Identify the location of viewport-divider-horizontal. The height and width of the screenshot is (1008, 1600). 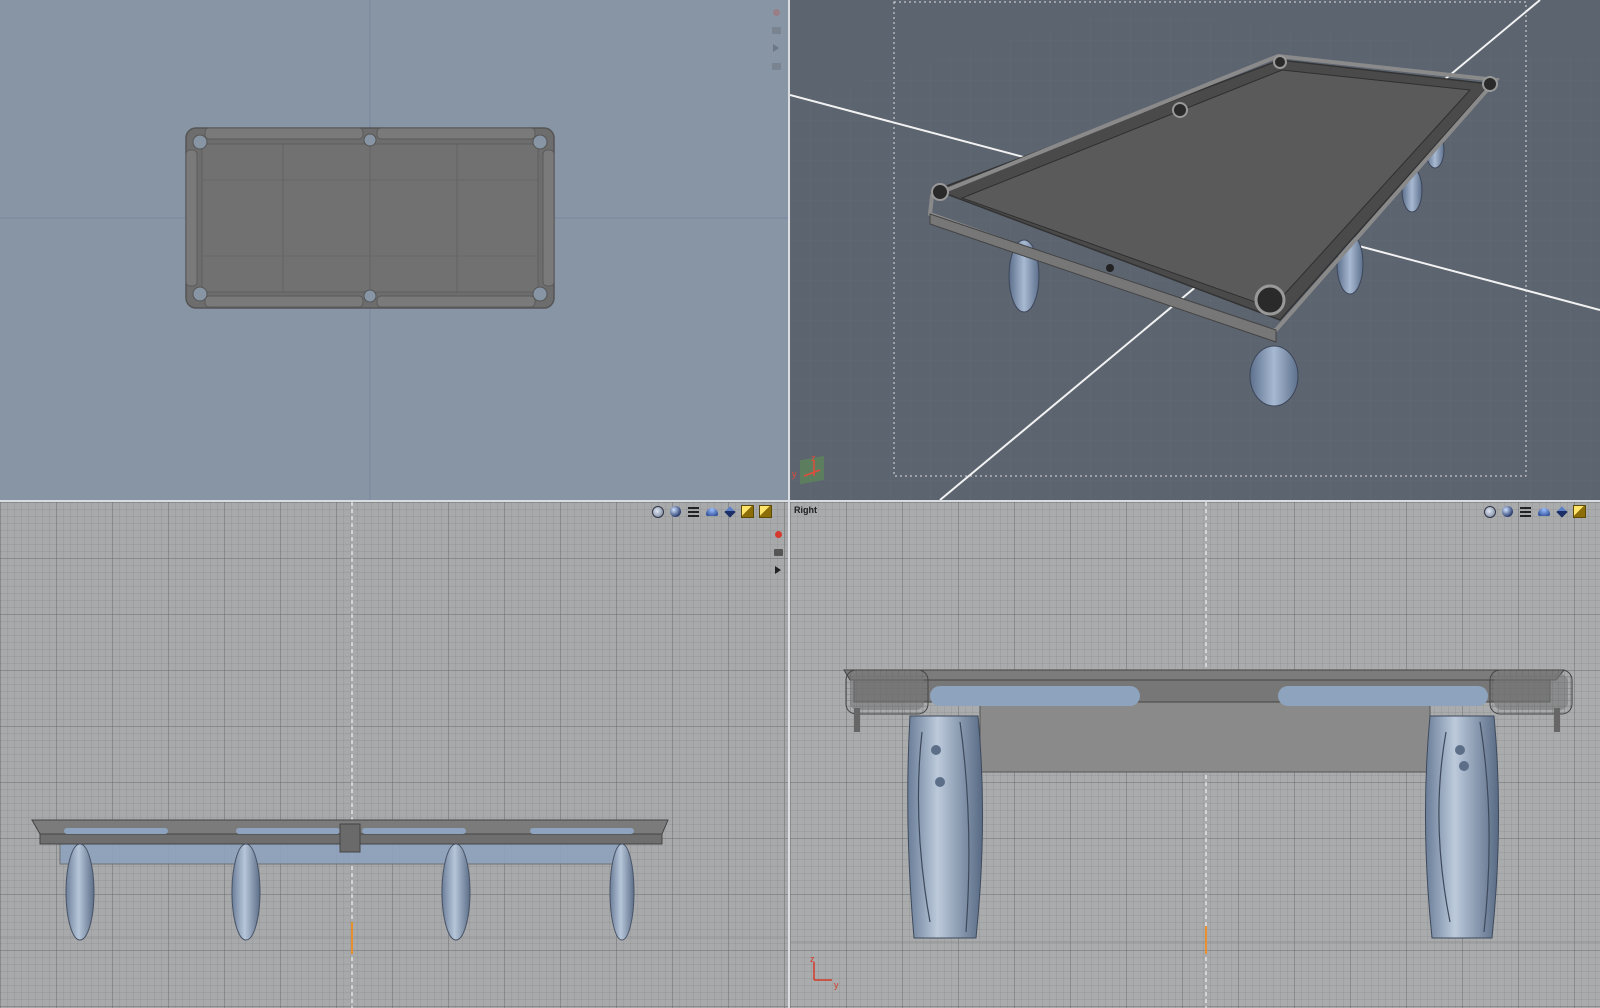
(800, 501).